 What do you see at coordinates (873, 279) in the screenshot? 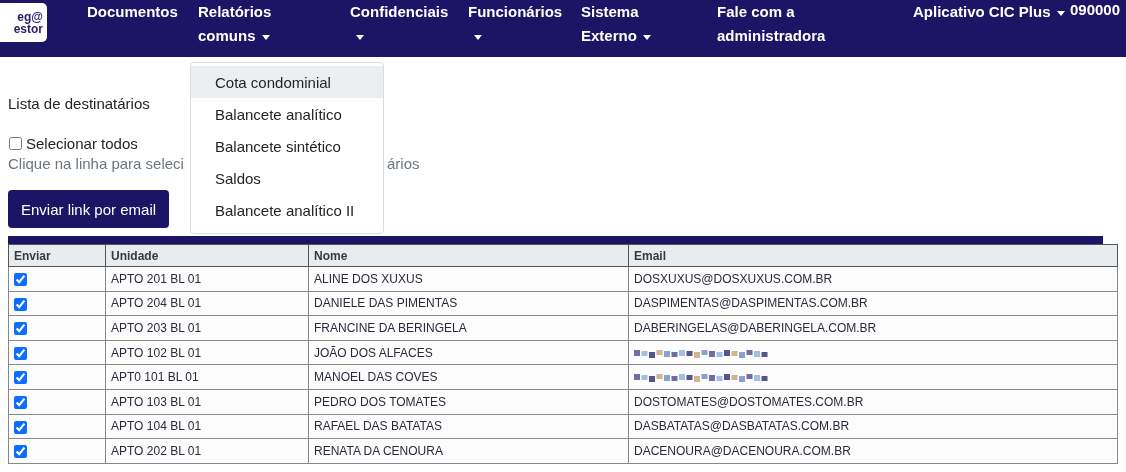
I see `table-cell: DOSXUXUS@DOSXUXUS.COM.BR` at bounding box center [873, 279].